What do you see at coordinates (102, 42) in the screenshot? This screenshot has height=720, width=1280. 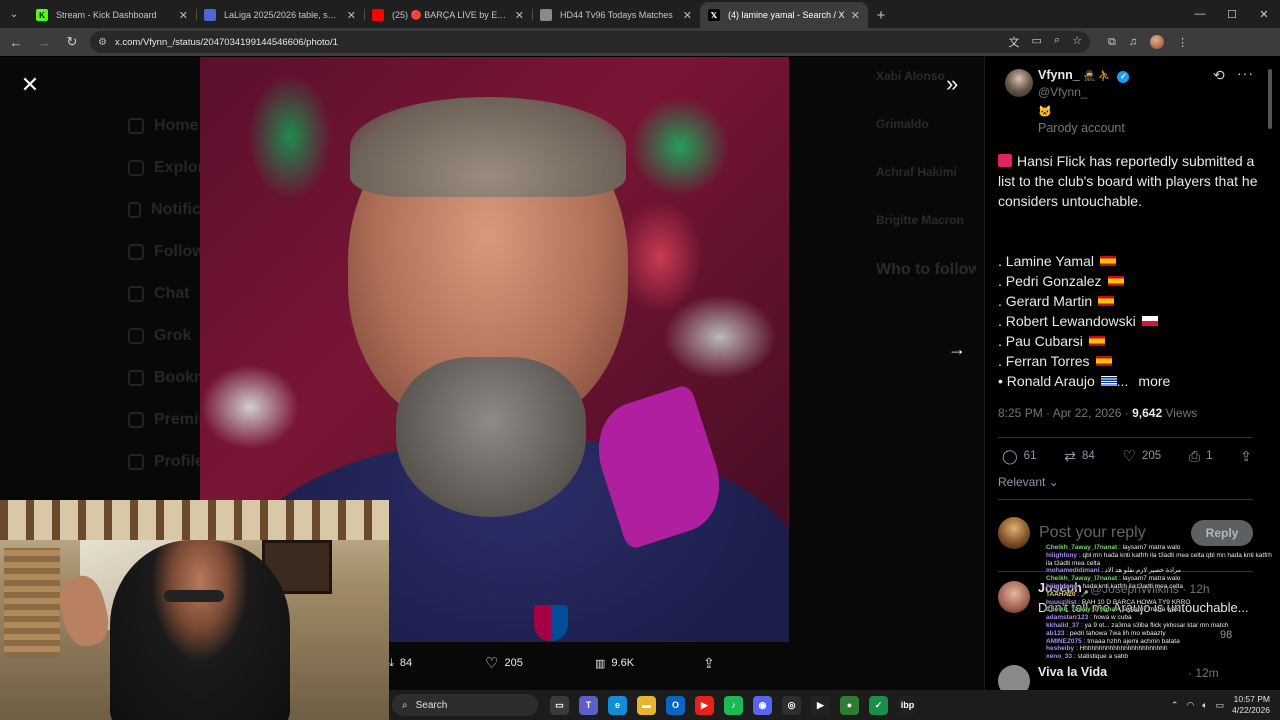 I see `site-info-icon: ⚙` at bounding box center [102, 42].